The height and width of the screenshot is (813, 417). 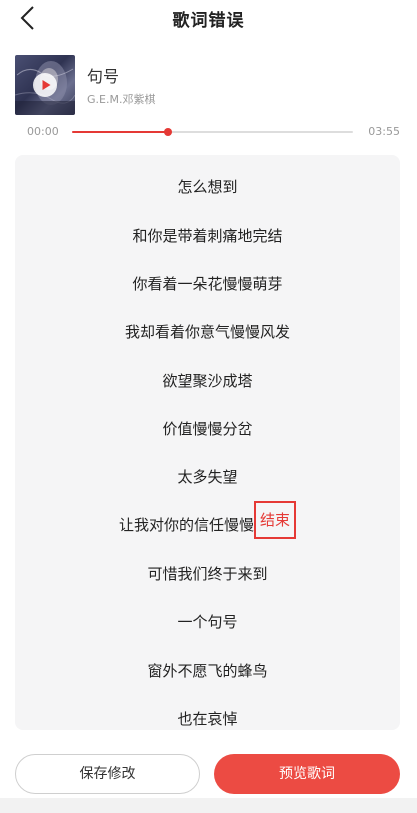 What do you see at coordinates (207, 284) in the screenshot?
I see `lyric-line: 你看着一朵花慢慢萌芽` at bounding box center [207, 284].